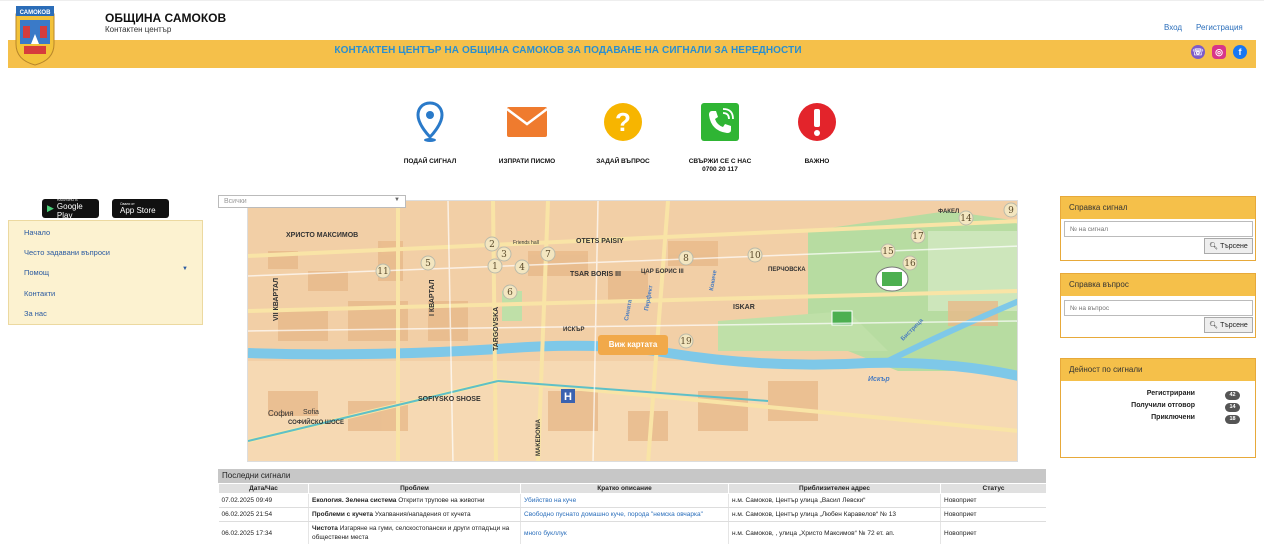  Describe the element at coordinates (263, 488) in the screenshot. I see `column-header: Дата/Час` at that location.